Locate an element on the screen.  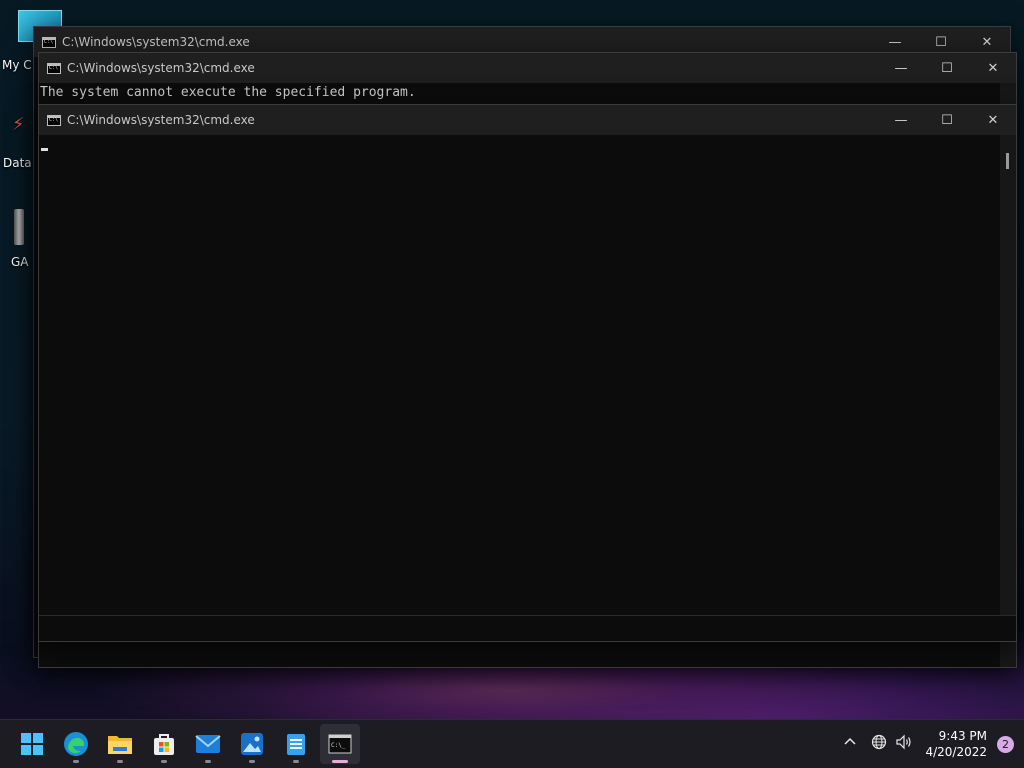
clock-time: 9:43 PM is located at coordinates (962, 736).